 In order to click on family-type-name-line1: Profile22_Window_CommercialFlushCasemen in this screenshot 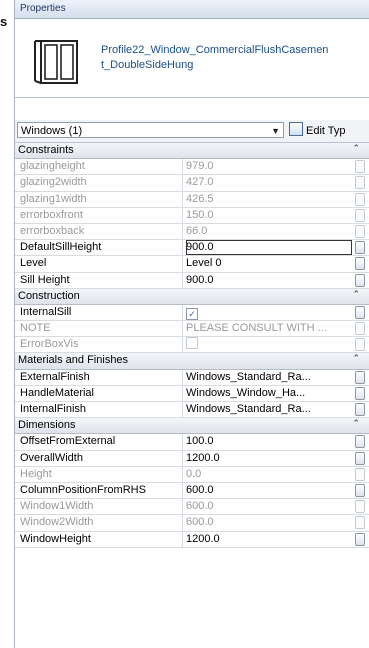, I will do `click(215, 50)`.